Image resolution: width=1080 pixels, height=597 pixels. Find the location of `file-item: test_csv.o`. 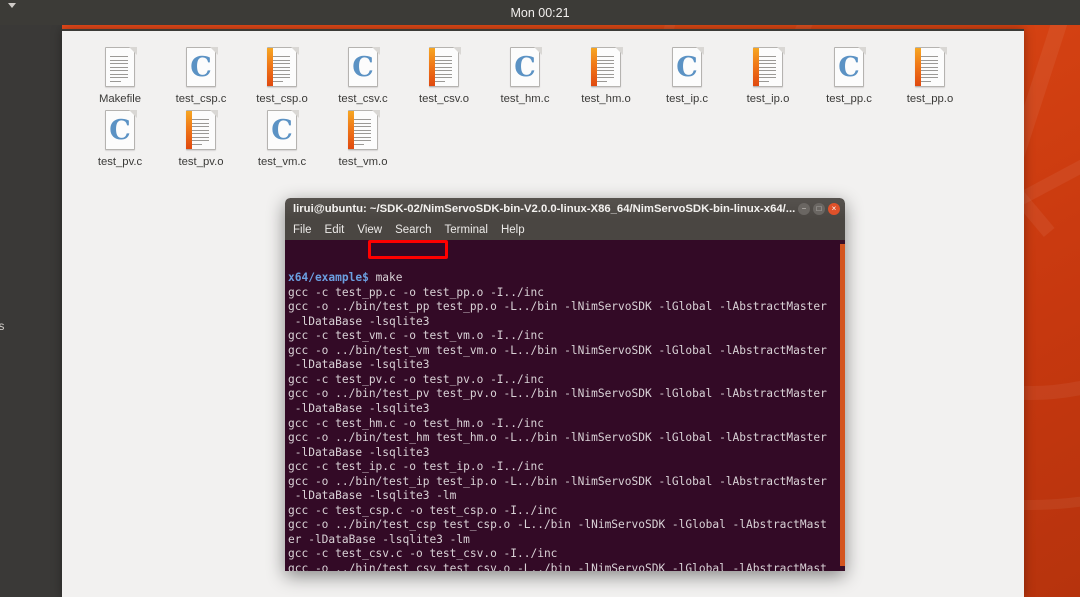

file-item: test_csv.o is located at coordinates (444, 76).